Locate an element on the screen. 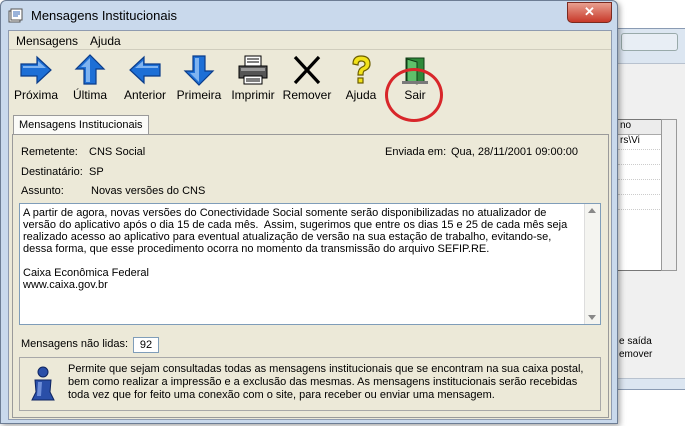 Image resolution: width=685 pixels, height=426 pixels. print-button: Imprimir is located at coordinates (253, 81).